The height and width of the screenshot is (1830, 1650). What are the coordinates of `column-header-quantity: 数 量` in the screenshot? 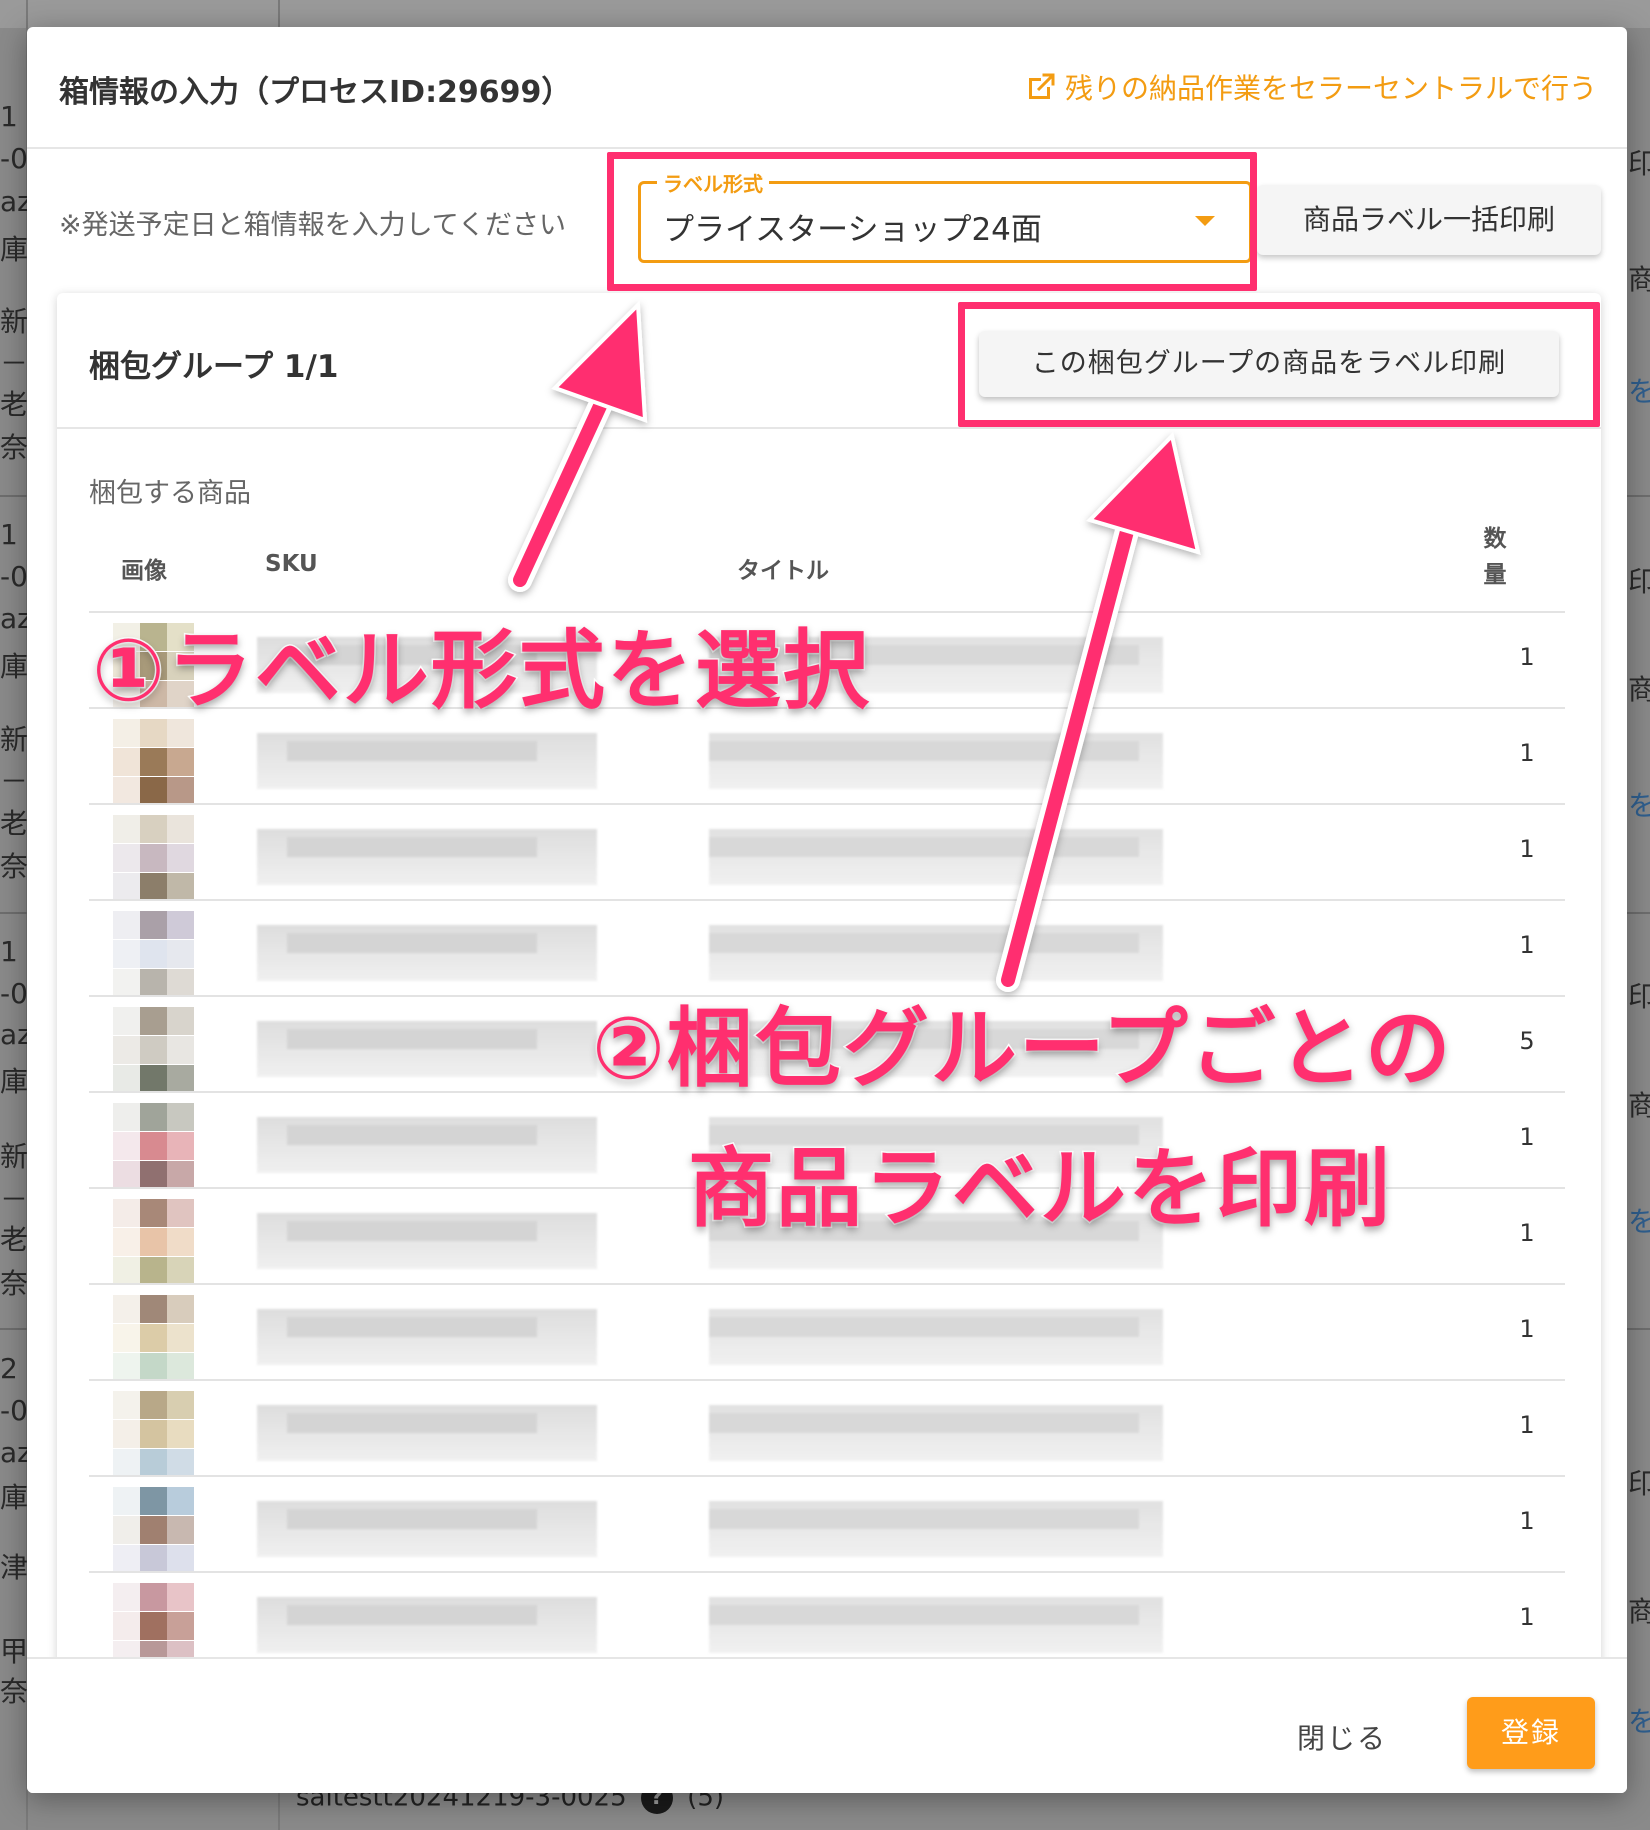 It's located at (1495, 557).